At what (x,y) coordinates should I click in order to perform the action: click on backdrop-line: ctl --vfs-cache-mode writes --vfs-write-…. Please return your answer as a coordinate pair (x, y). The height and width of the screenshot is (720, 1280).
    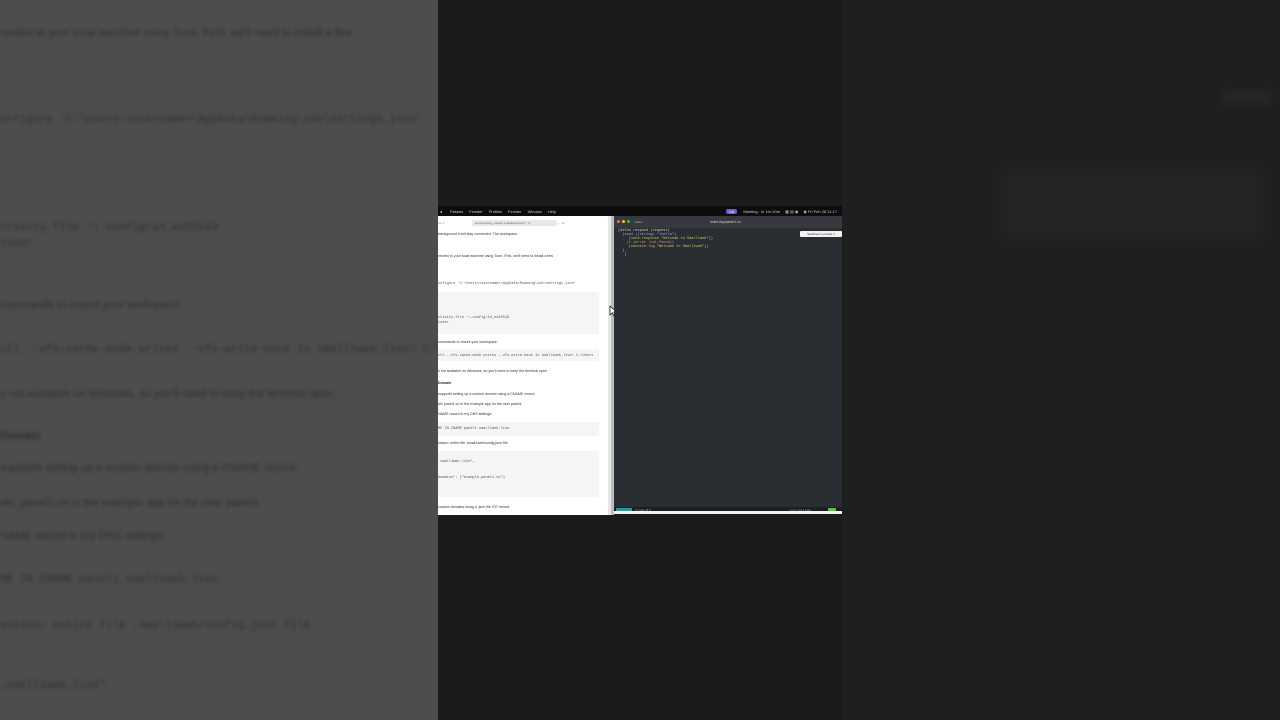
    Looking at the image, I should click on (219, 350).